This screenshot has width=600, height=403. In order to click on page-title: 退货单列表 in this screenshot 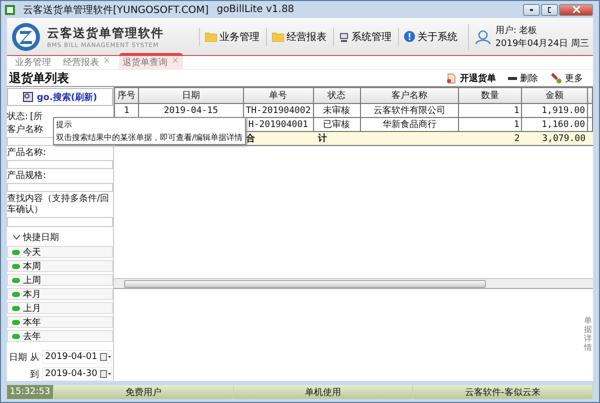, I will do `click(39, 78)`.